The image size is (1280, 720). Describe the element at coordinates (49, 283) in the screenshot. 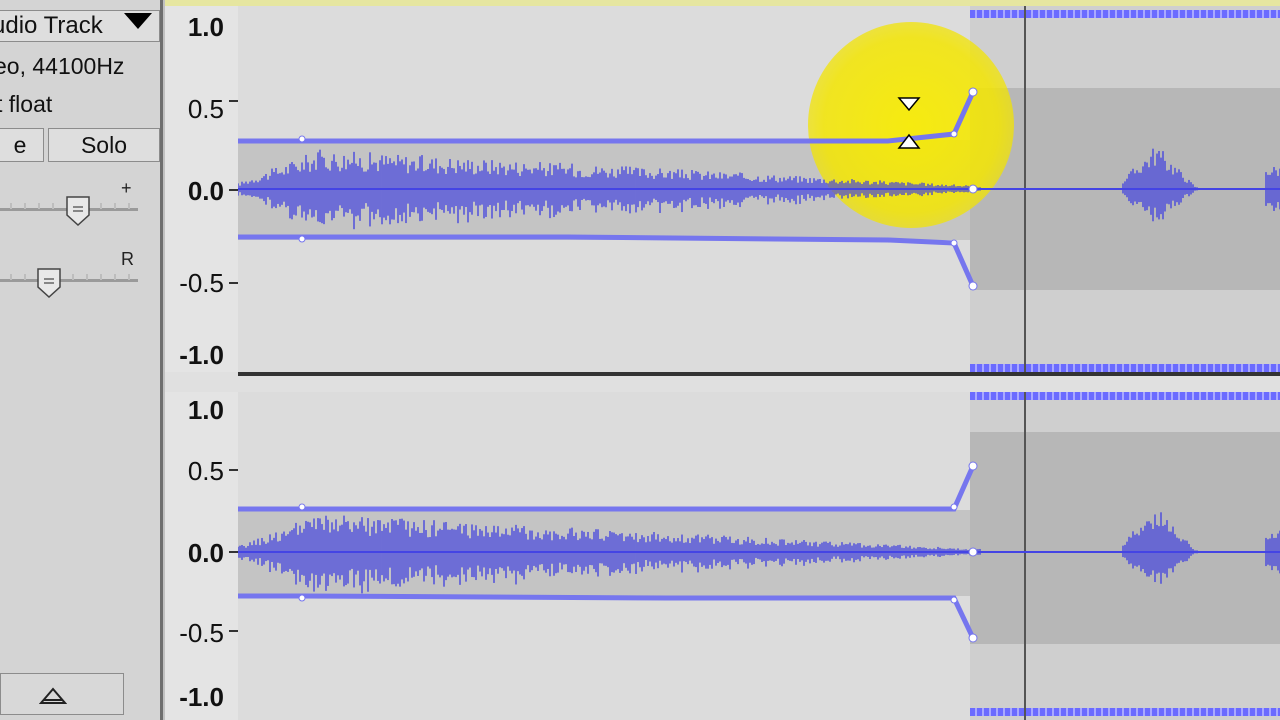

I see `pan-slider-thumb` at that location.